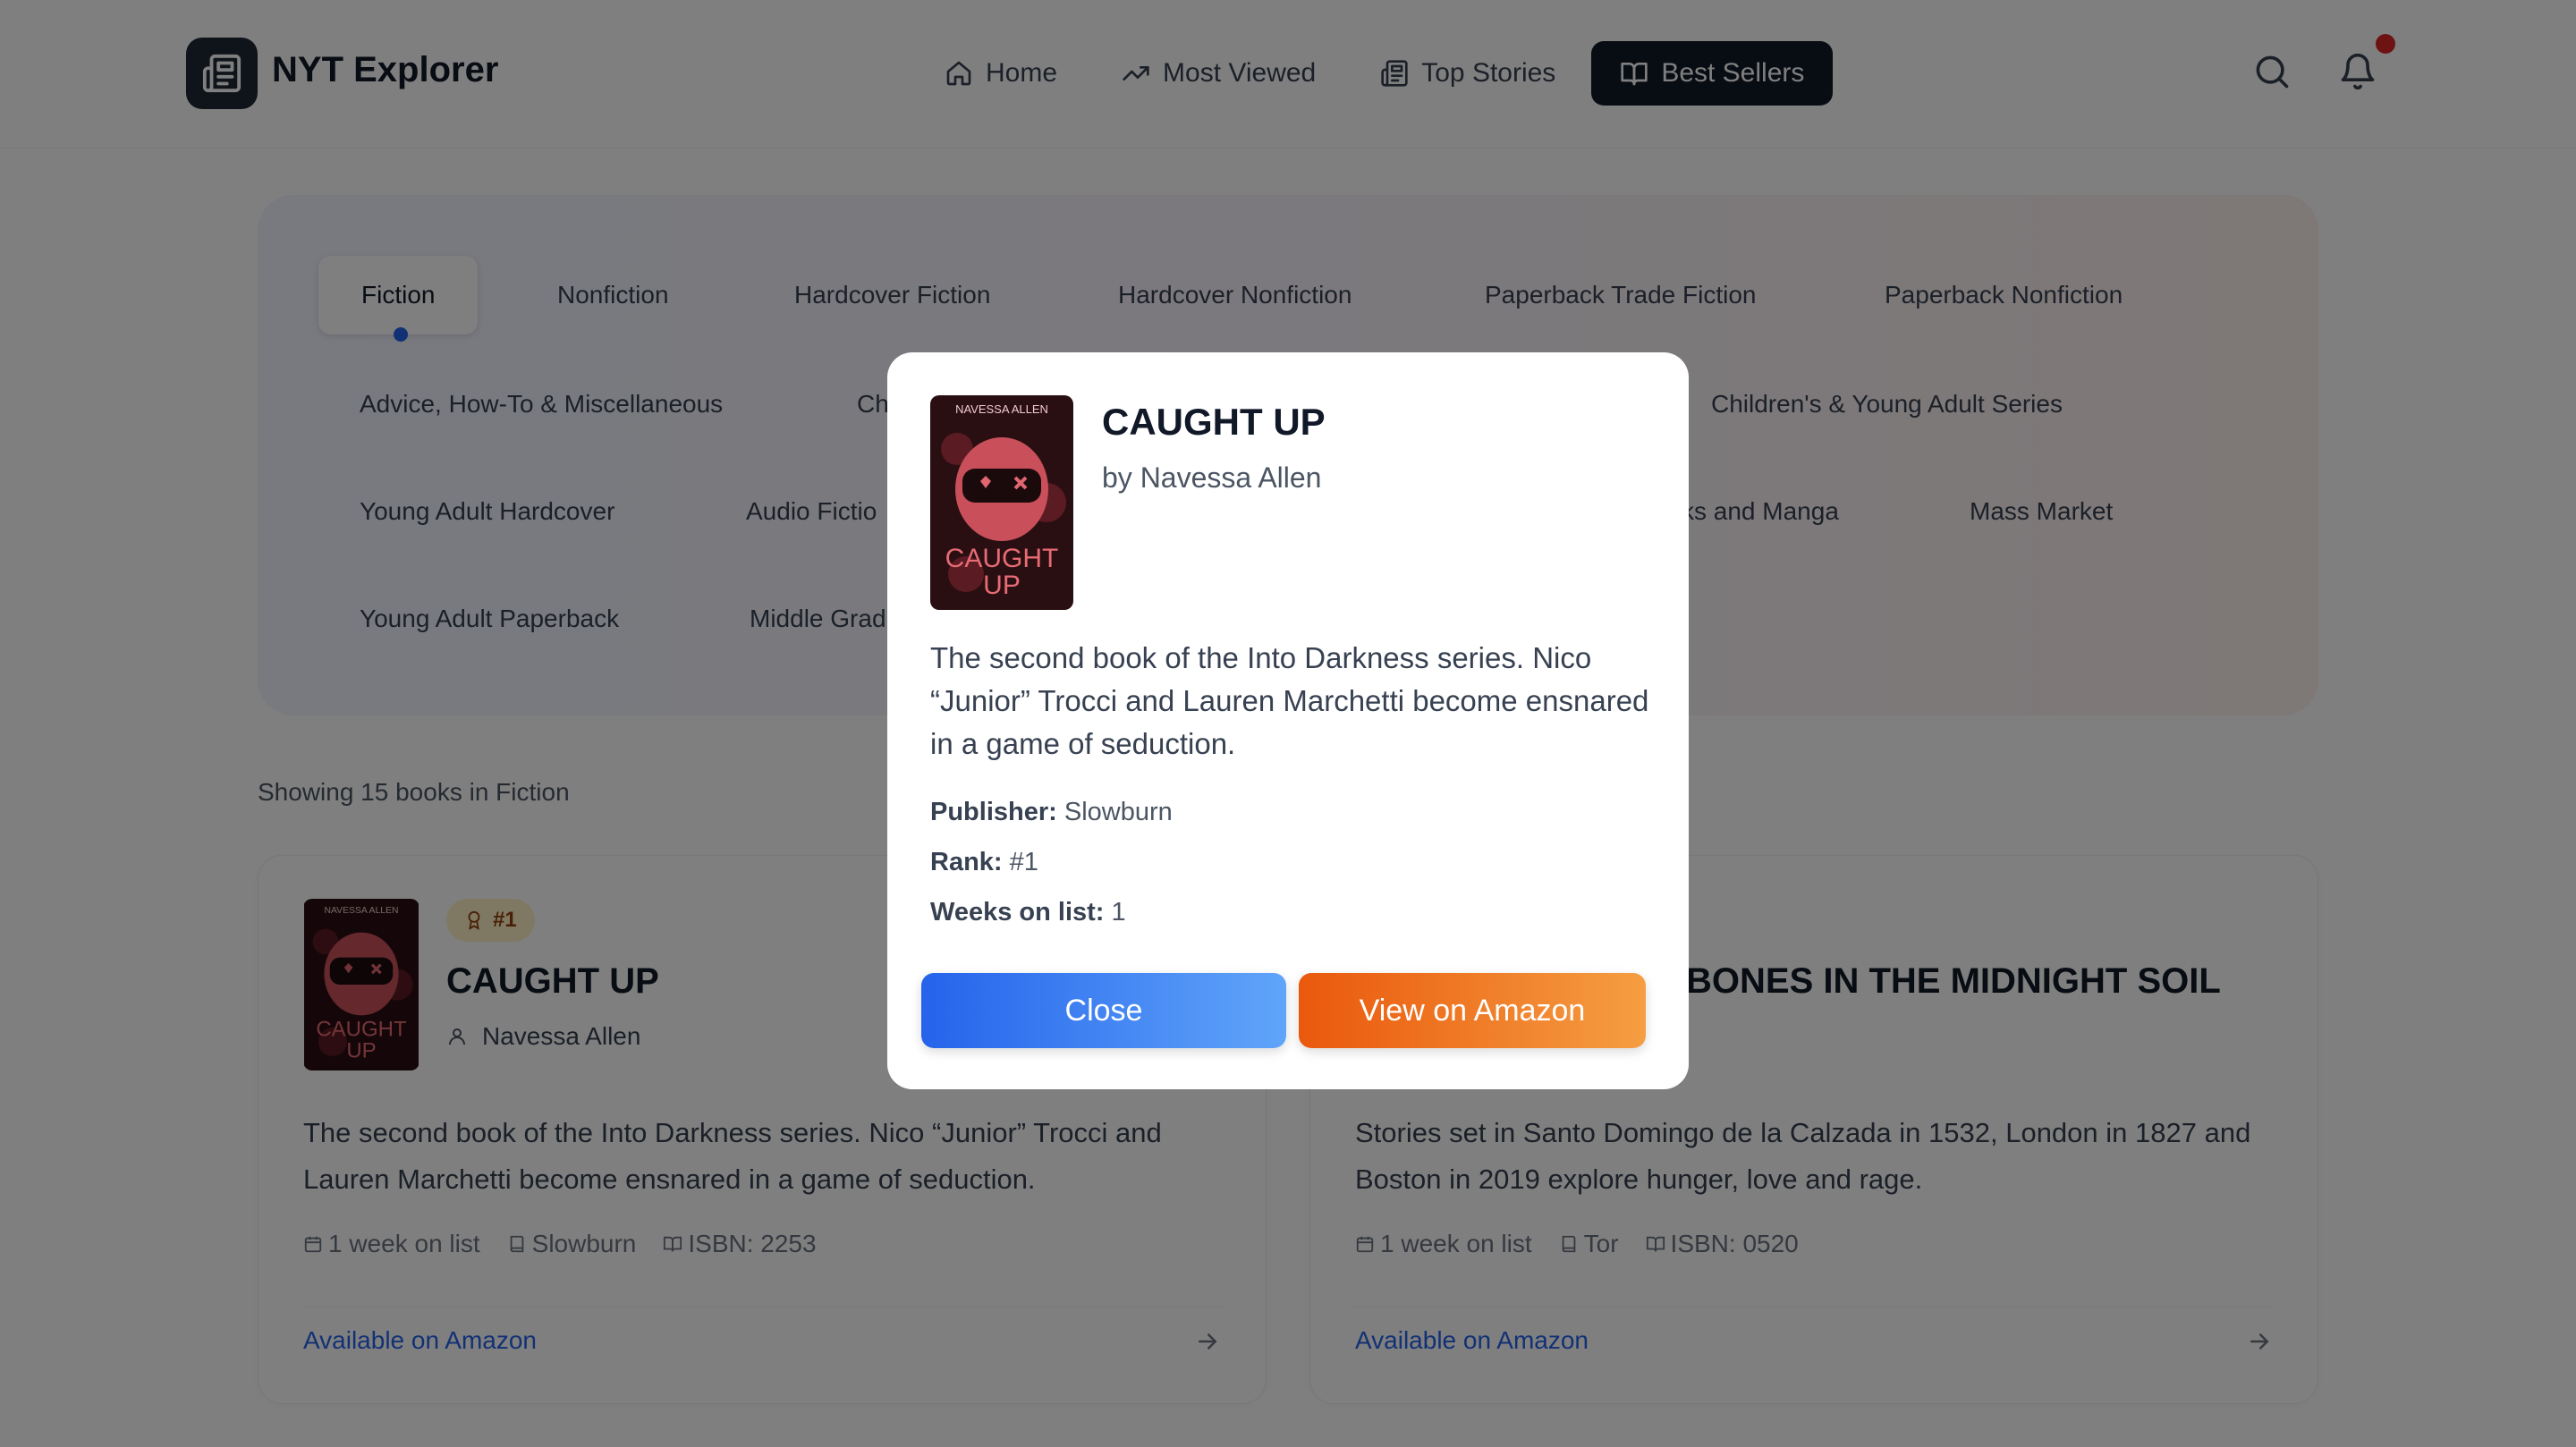 The width and height of the screenshot is (2576, 1447). What do you see at coordinates (1023, 862) in the screenshot?
I see `rank-value: #1` at bounding box center [1023, 862].